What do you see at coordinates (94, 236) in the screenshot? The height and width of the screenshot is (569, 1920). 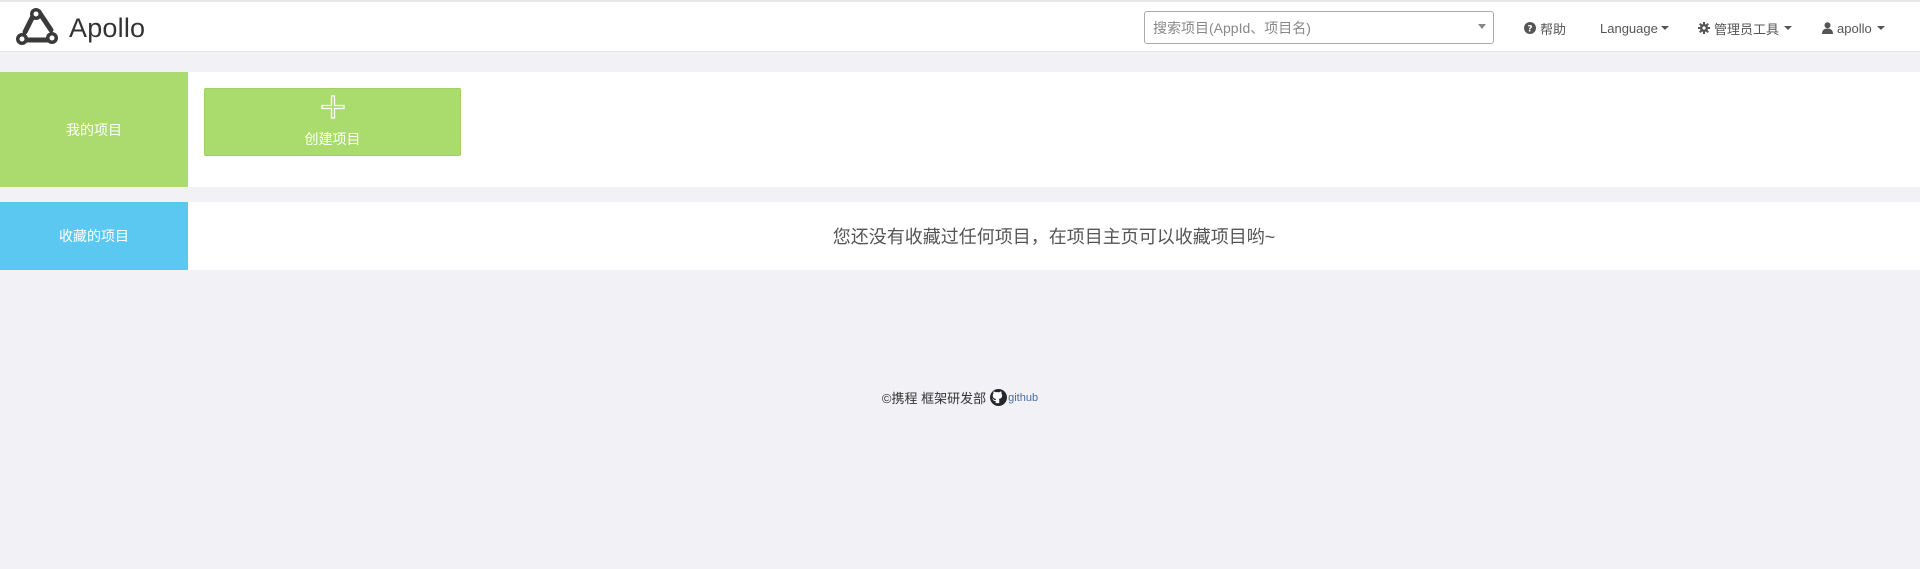 I see `favorites-label: 收藏的项目` at bounding box center [94, 236].